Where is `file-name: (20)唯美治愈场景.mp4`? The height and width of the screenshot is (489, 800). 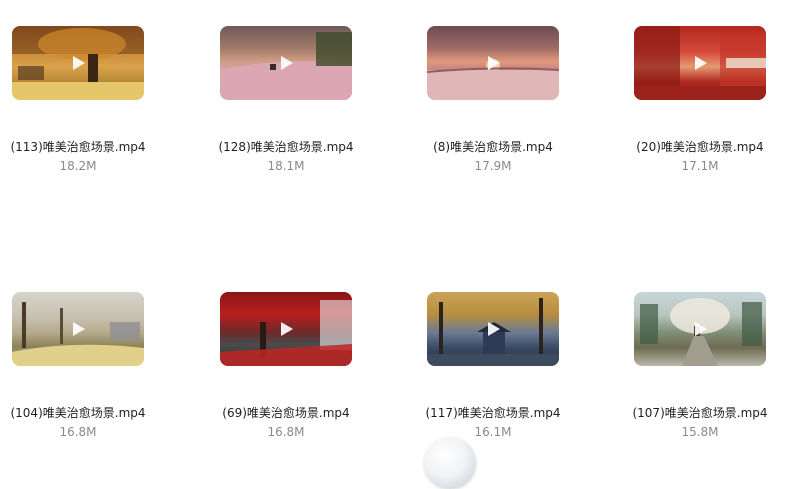
file-name: (20)唯美治愈场景.mp4 is located at coordinates (694, 146).